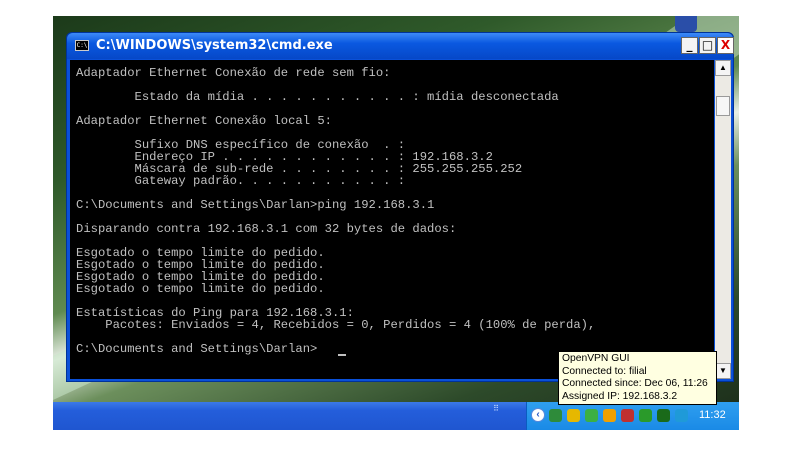 Image resolution: width=800 pixels, height=450 pixels. What do you see at coordinates (197, 349) in the screenshot?
I see `console-prompt: C:\Documents and Settings\Darlan>` at bounding box center [197, 349].